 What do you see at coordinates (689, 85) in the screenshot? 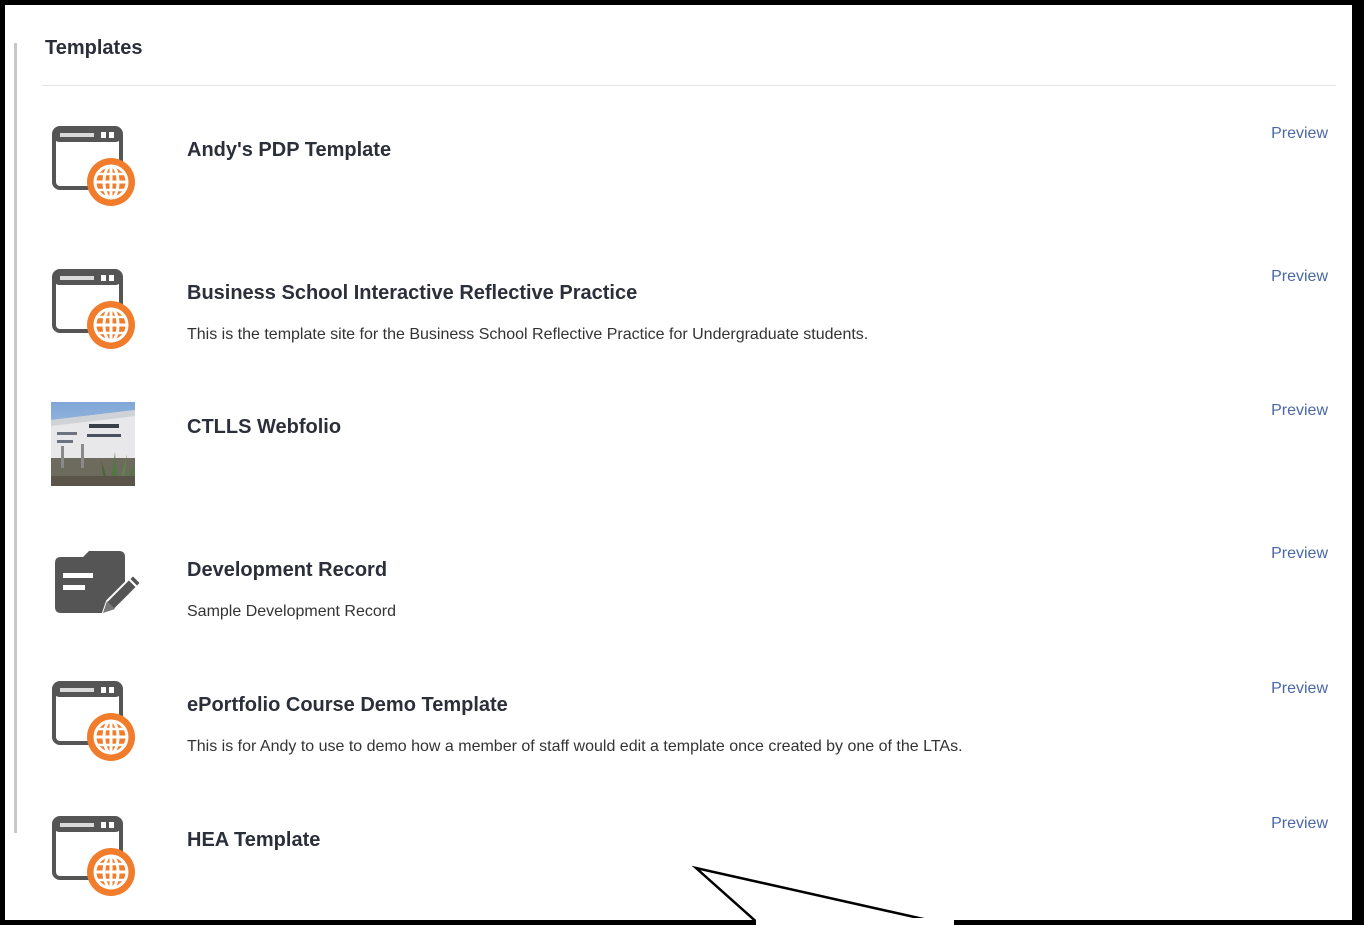
I see `title-divider` at bounding box center [689, 85].